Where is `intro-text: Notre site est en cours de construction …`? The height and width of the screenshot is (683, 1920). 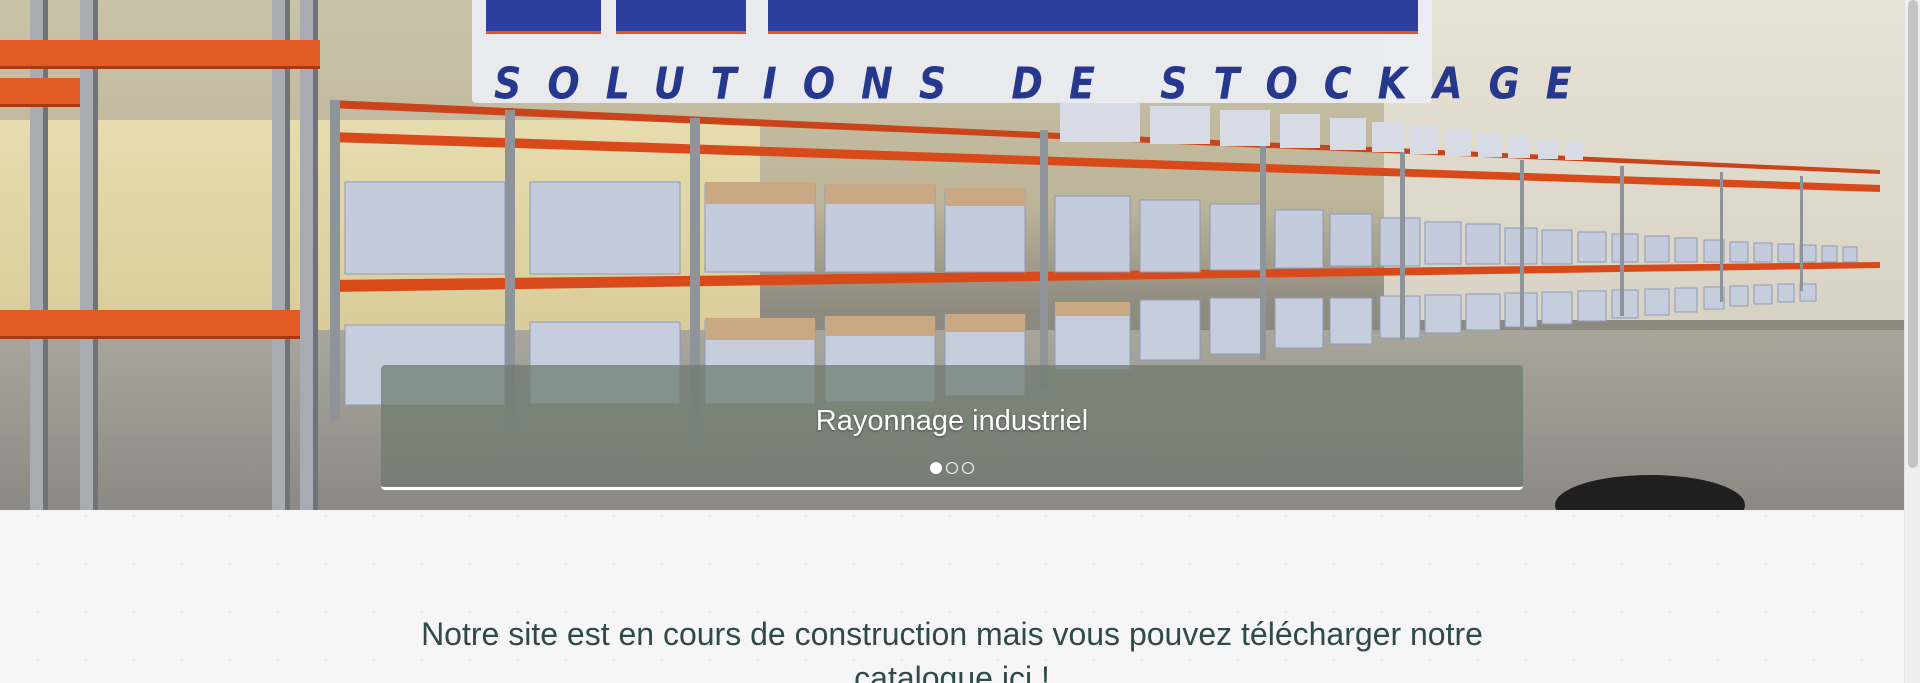
intro-text: Notre site est en cours de construction … is located at coordinates (952, 649).